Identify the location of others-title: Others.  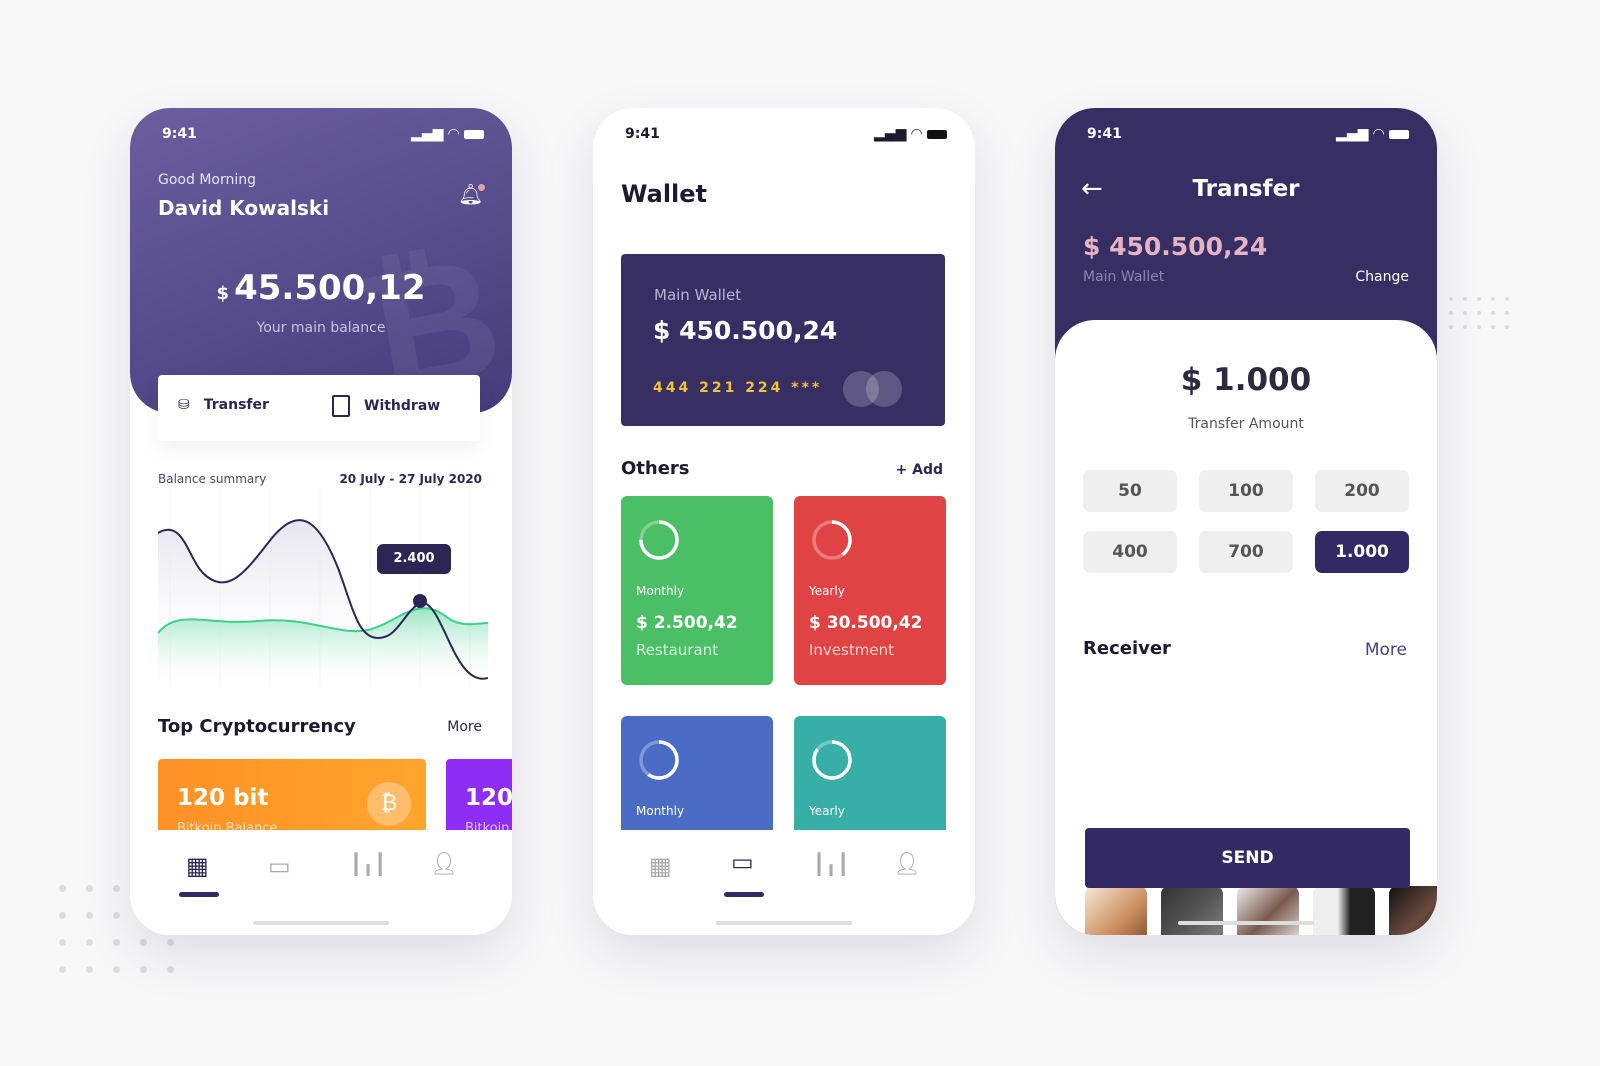
(655, 468).